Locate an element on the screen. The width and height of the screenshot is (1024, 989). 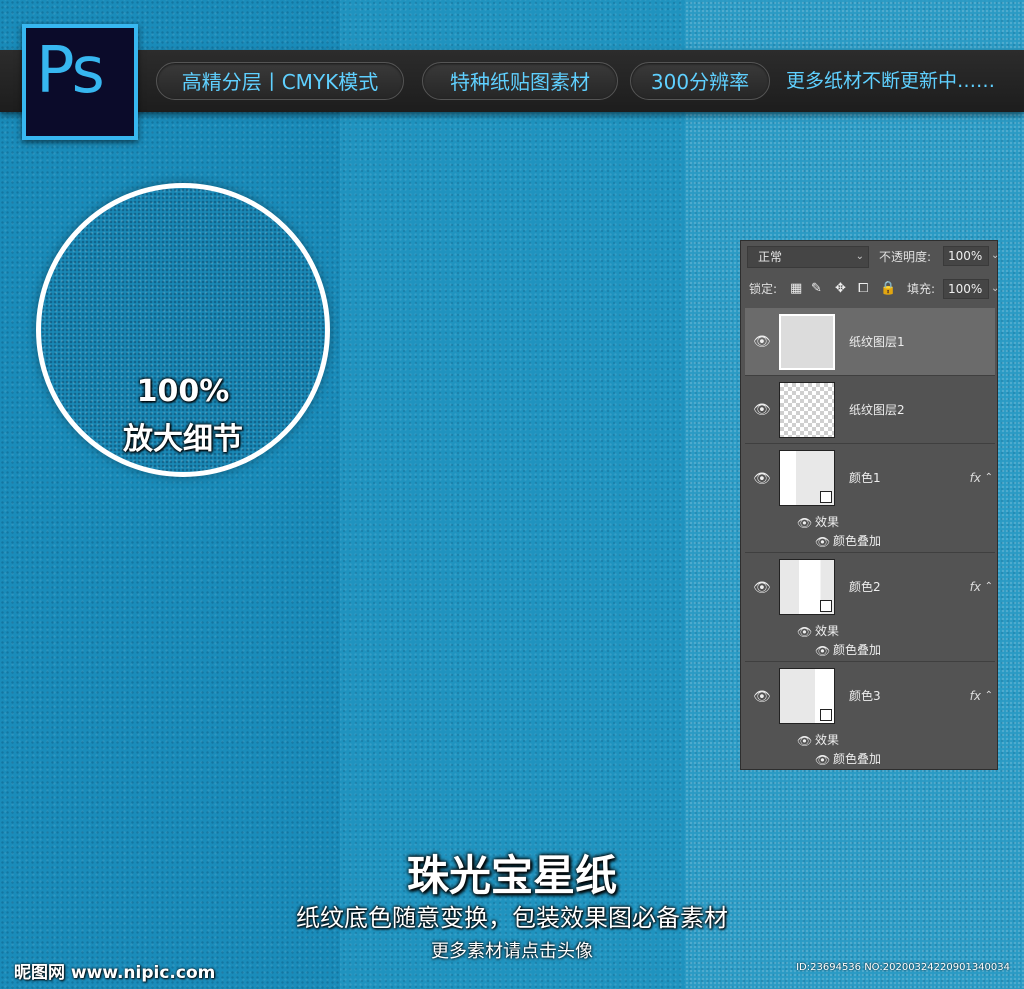
opacity-input: 100% is located at coordinates (966, 256).